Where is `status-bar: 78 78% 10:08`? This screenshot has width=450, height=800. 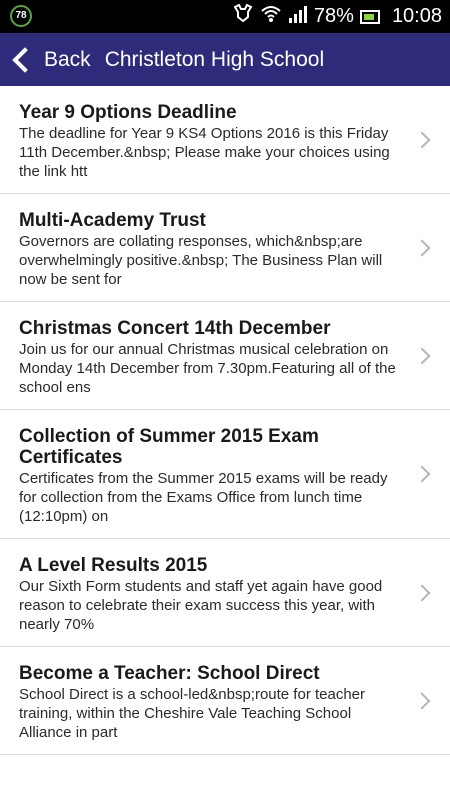 status-bar: 78 78% 10:08 is located at coordinates (225, 16).